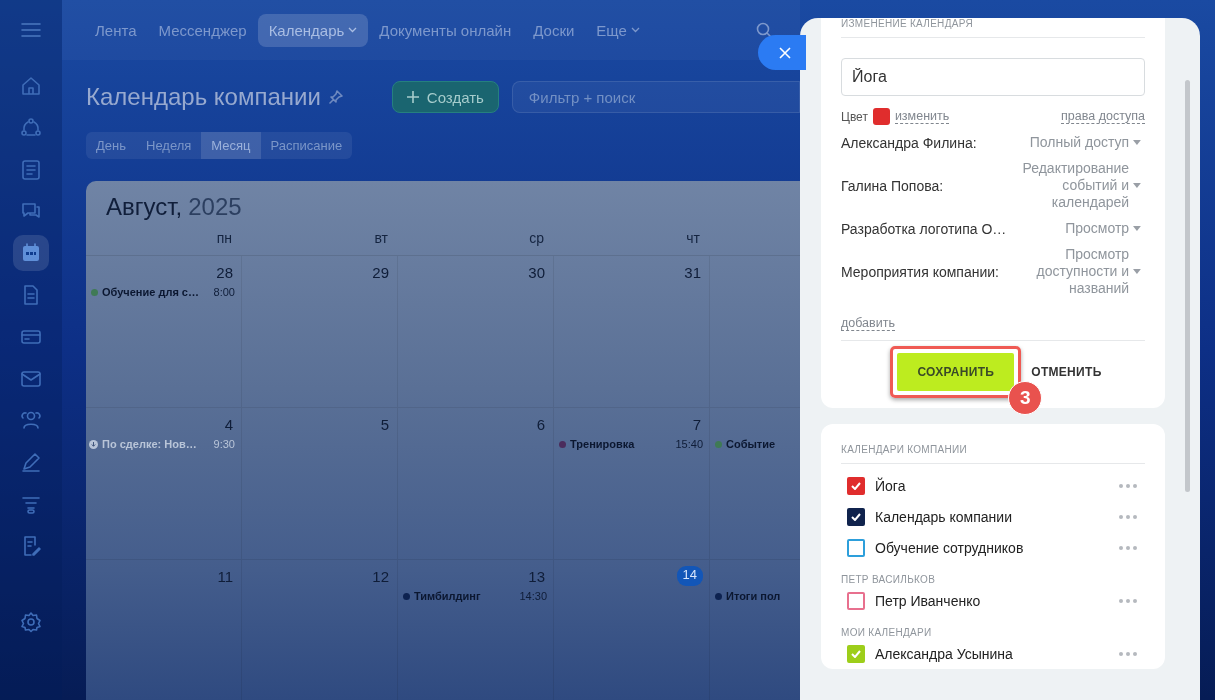  What do you see at coordinates (868, 323) in the screenshot?
I see `add-link: добавить` at bounding box center [868, 323].